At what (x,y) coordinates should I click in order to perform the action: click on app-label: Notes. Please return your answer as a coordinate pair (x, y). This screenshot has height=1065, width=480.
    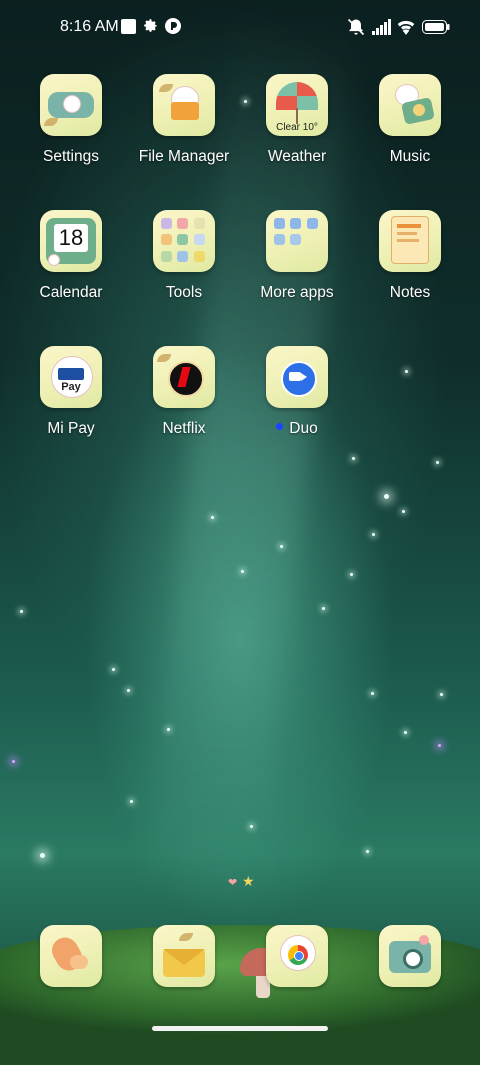
    Looking at the image, I should click on (410, 292).